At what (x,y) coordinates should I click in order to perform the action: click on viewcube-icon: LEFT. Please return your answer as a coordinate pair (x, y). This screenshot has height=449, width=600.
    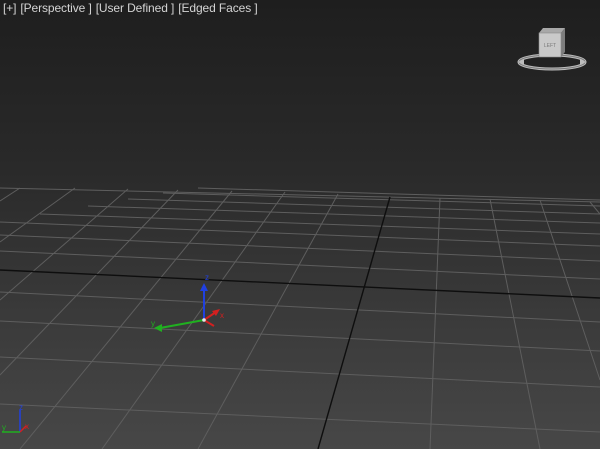
    Looking at the image, I should click on (552, 48).